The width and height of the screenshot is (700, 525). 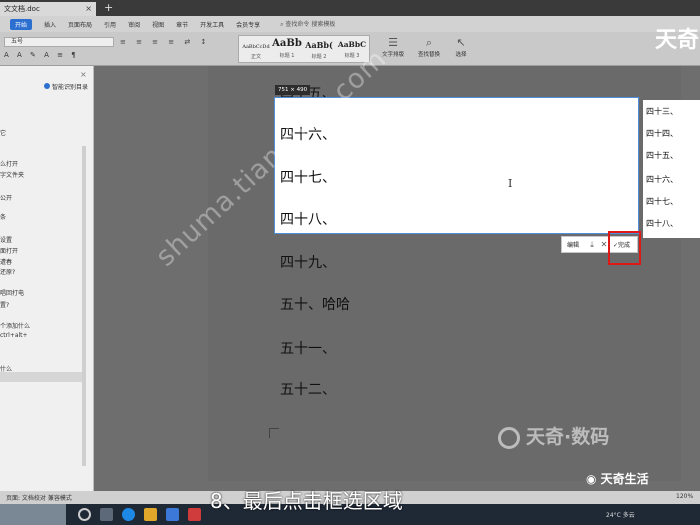 What do you see at coordinates (59, 42) in the screenshot?
I see `font-size-select: 五号` at bounding box center [59, 42].